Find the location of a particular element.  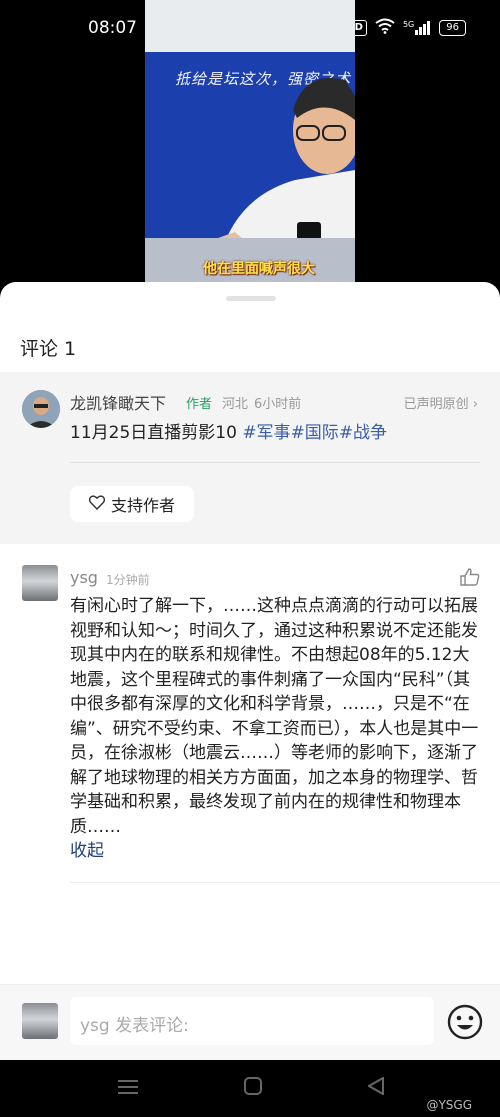

author-badge: 作者 is located at coordinates (199, 404).